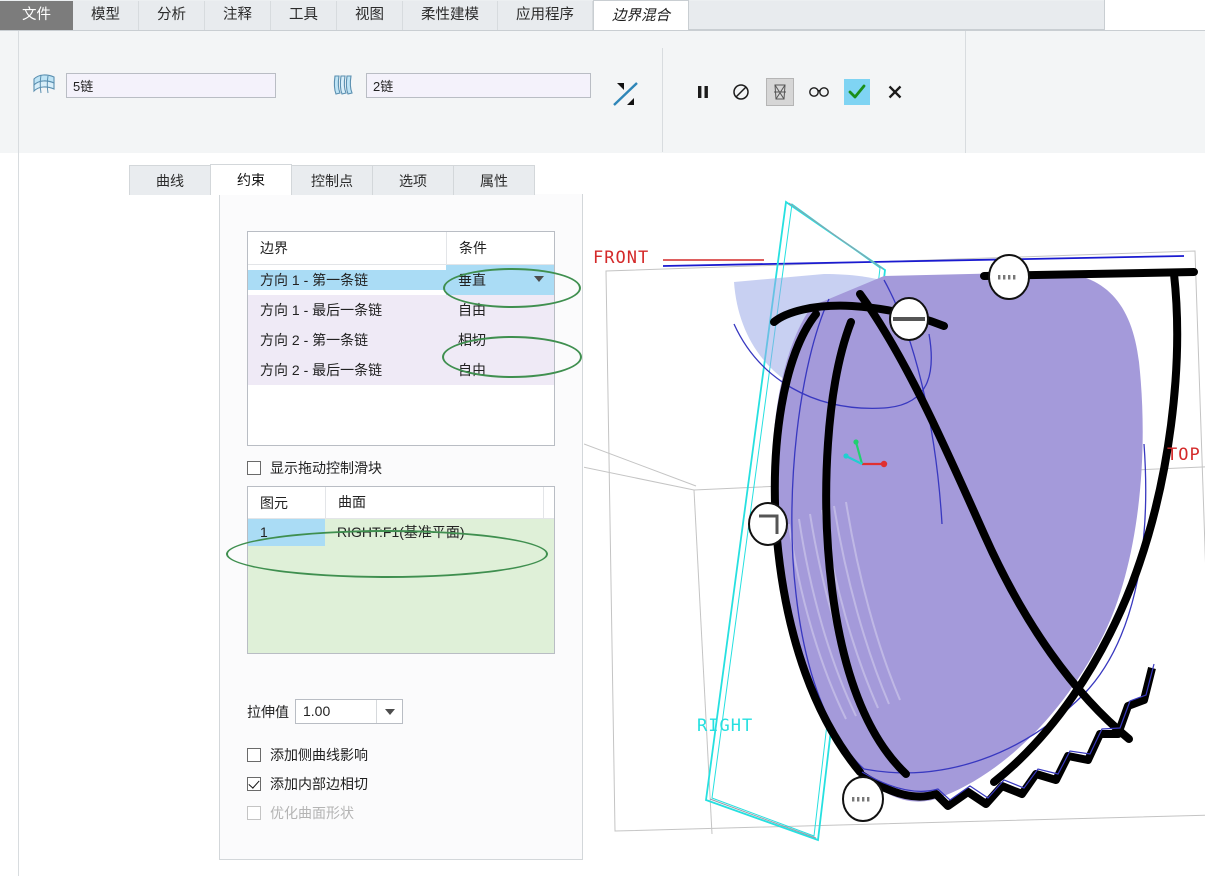  Describe the element at coordinates (548, 502) in the screenshot. I see `elements-grid-scrollbar` at that location.